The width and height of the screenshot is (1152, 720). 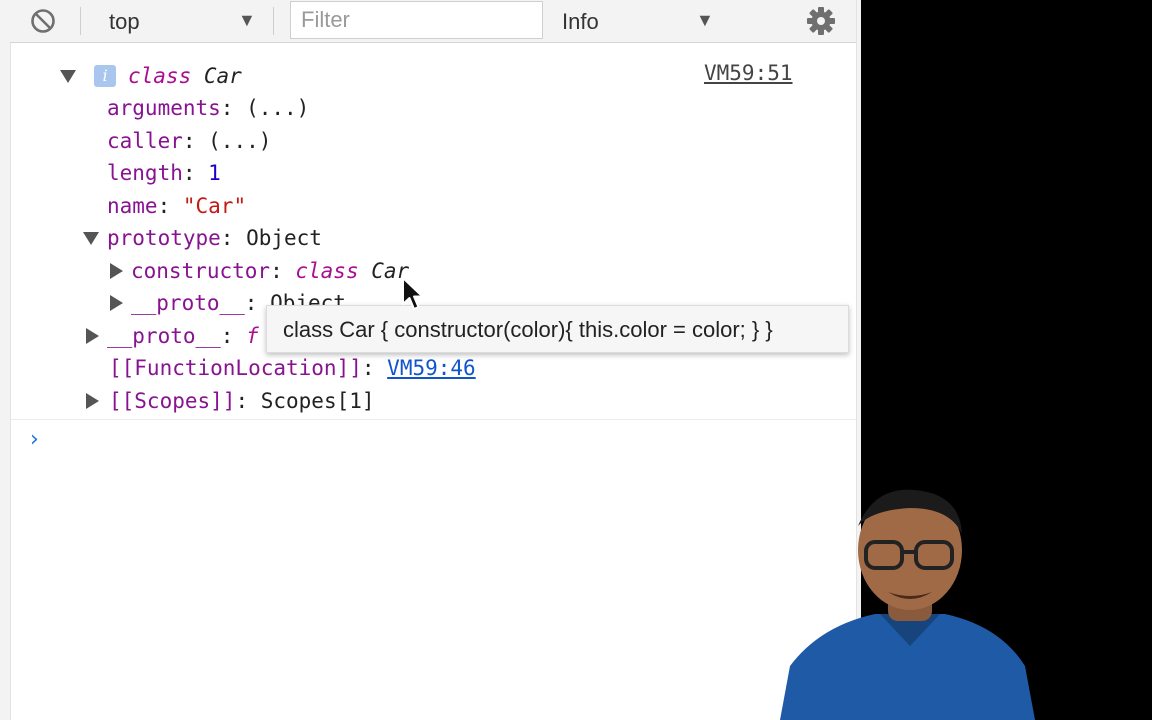 What do you see at coordinates (180, 21) in the screenshot?
I see `context-selector: top ▼` at bounding box center [180, 21].